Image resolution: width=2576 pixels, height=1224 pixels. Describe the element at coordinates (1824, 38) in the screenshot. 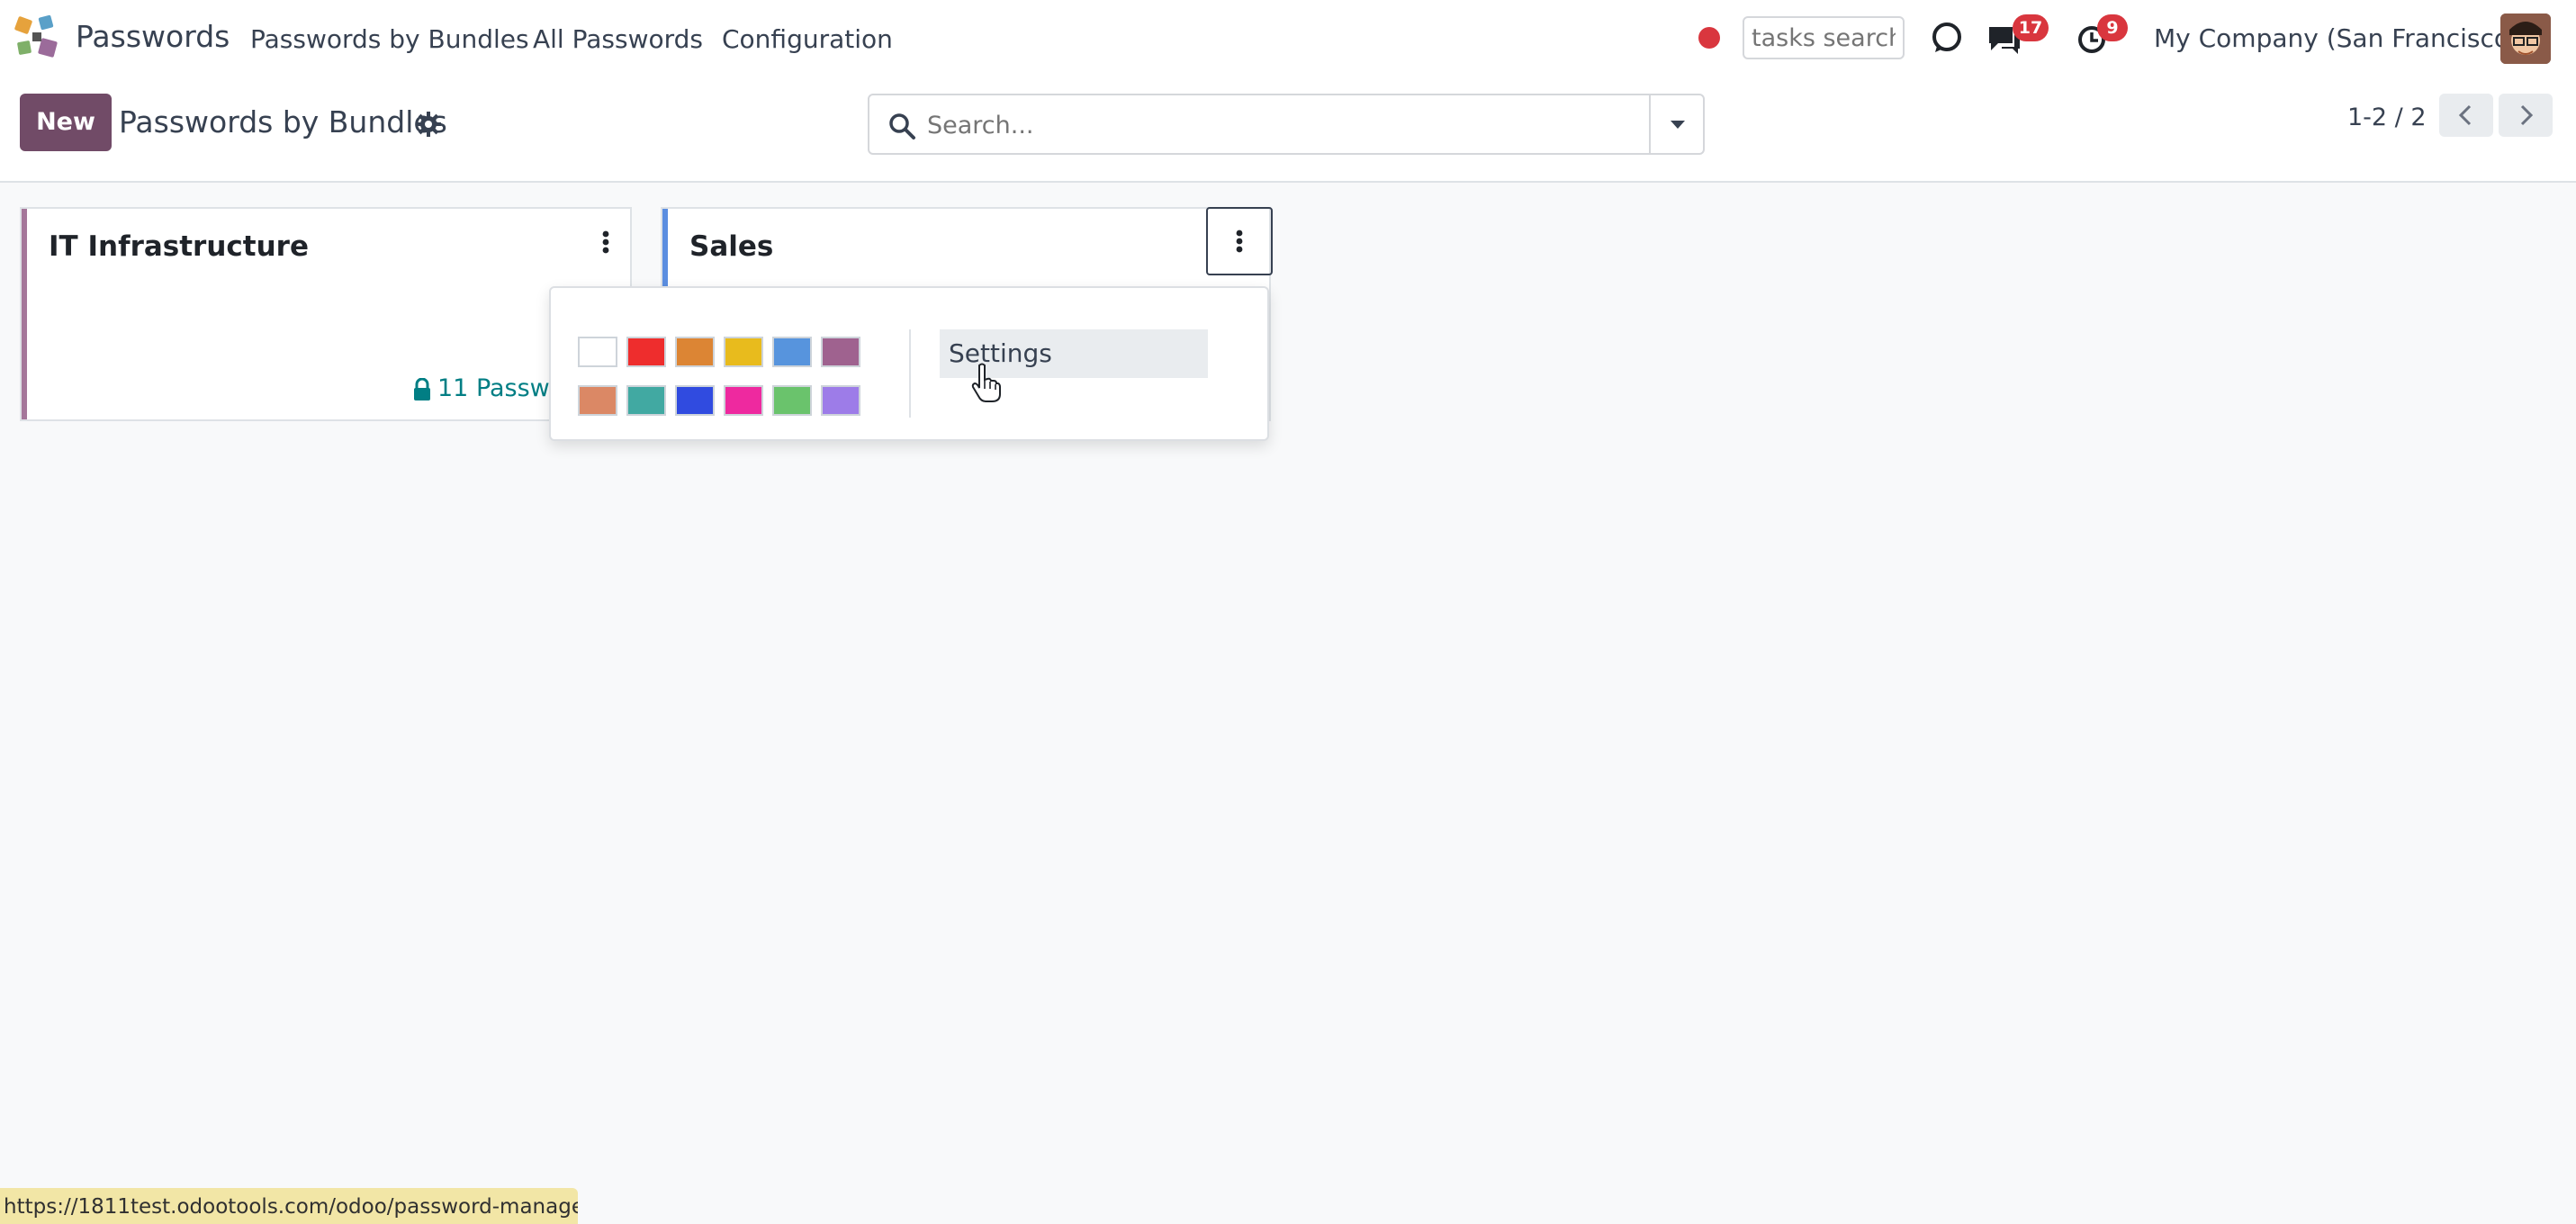

I see `tasks-search-input` at that location.